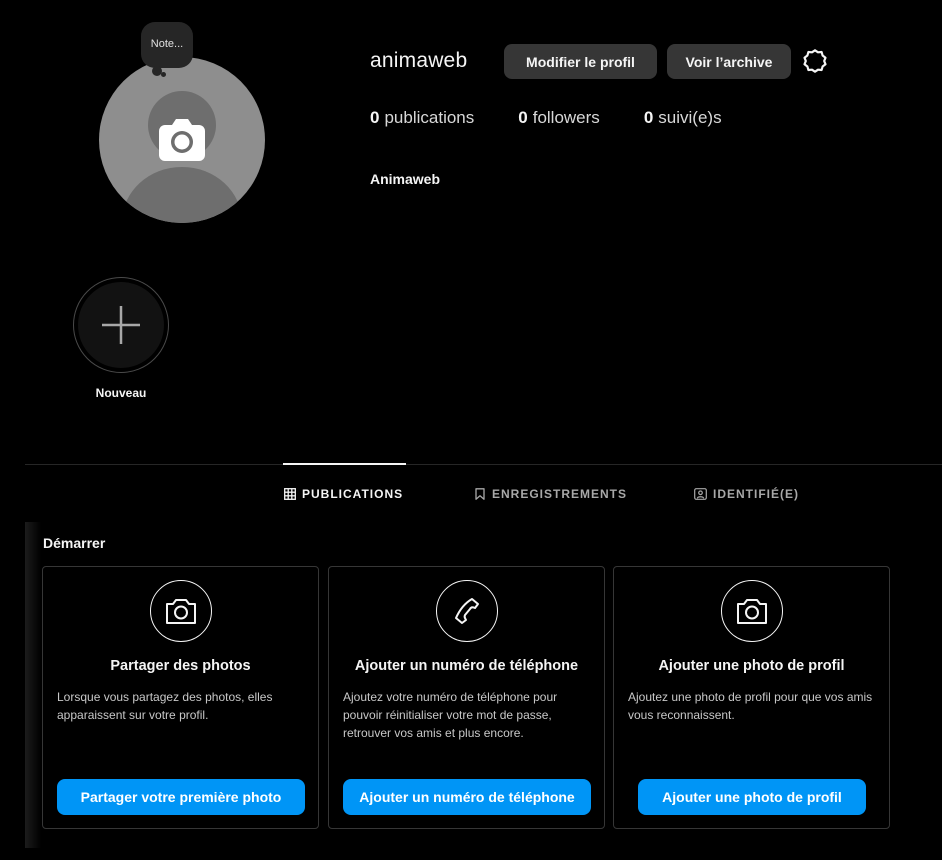 This screenshot has width=942, height=860. Describe the element at coordinates (181, 797) in the screenshot. I see `share-first-photo-button: Partager votre première photo` at that location.